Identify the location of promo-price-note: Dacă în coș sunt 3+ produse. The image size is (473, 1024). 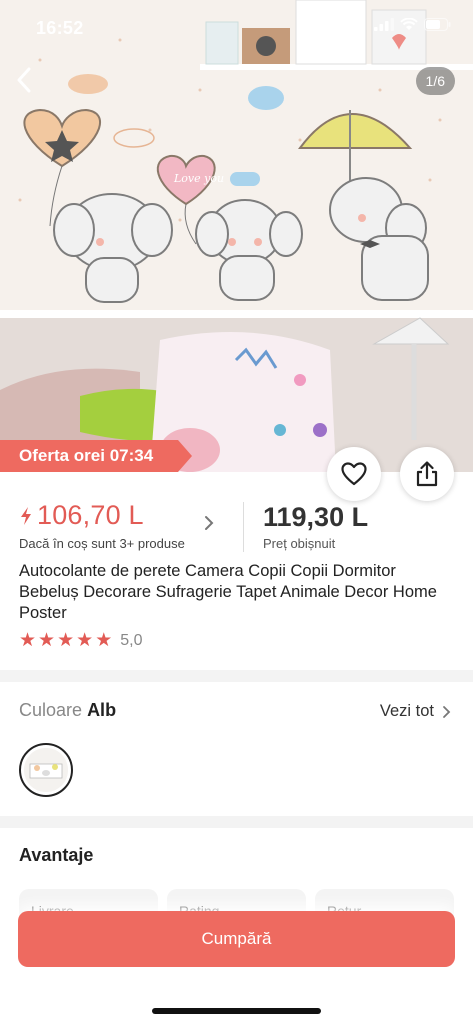
(102, 543).